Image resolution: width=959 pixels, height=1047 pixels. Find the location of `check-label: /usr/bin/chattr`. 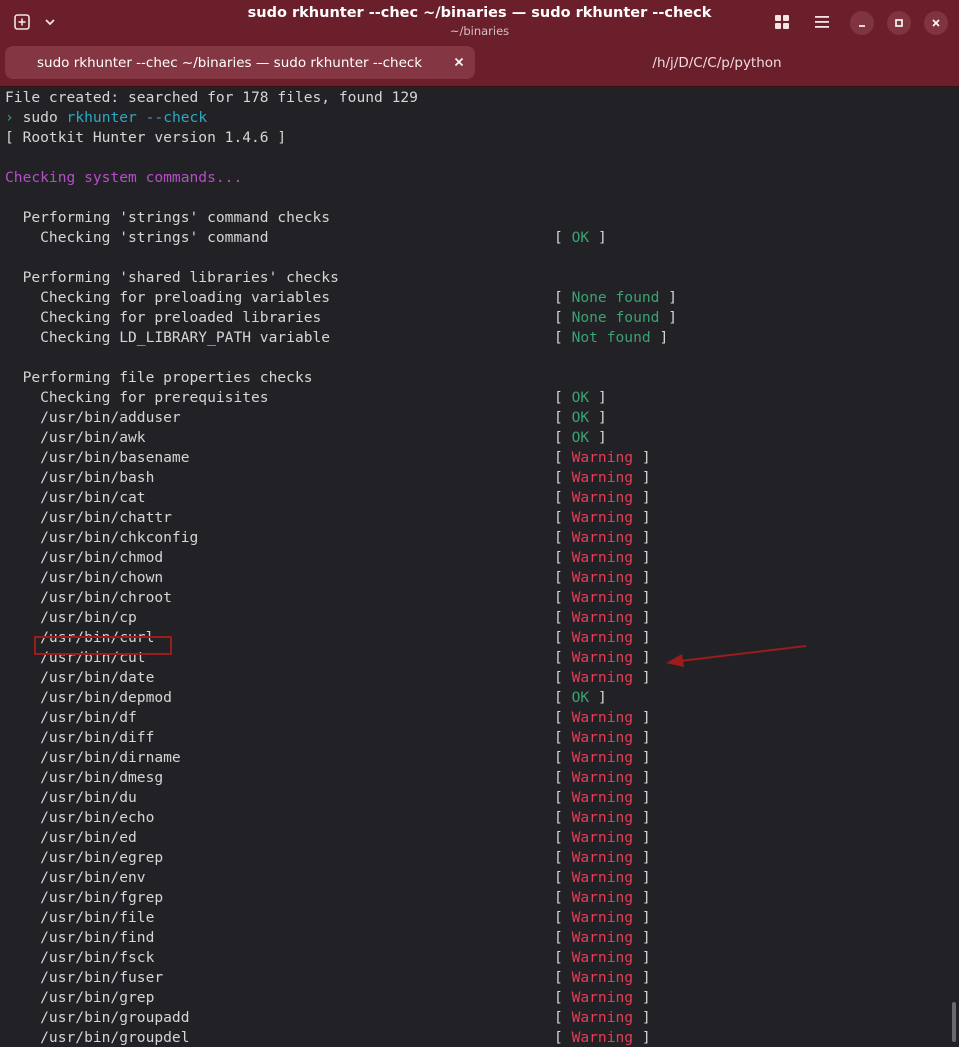

check-label: /usr/bin/chattr is located at coordinates (88, 517).